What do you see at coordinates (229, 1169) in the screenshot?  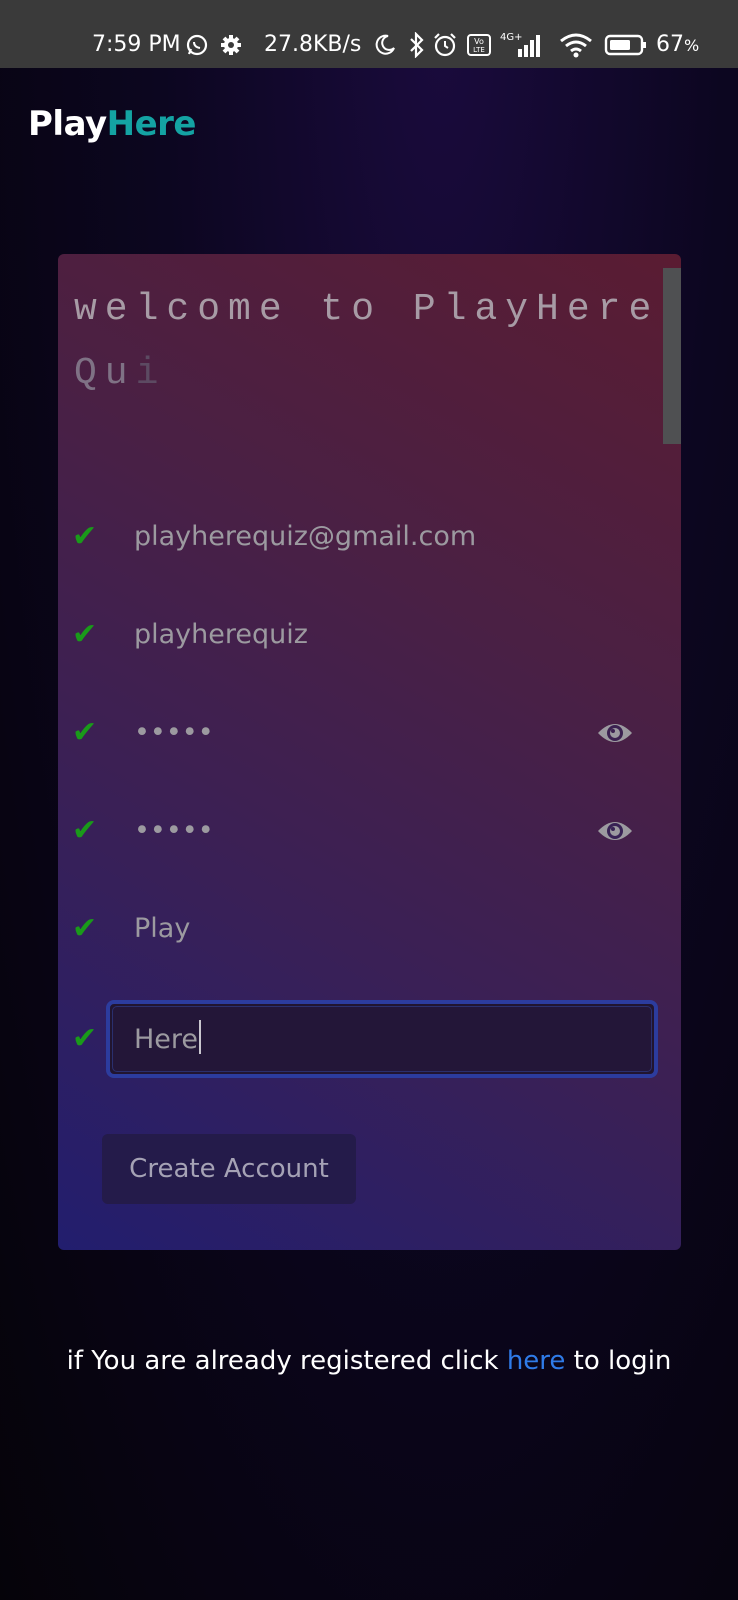 I see `create-account-button: Create Account` at bounding box center [229, 1169].